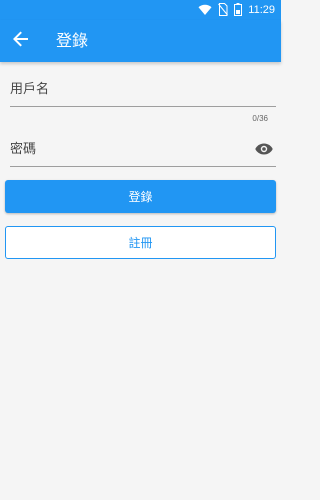  Describe the element at coordinates (72, 40) in the screenshot. I see `page-title: 登錄` at that location.